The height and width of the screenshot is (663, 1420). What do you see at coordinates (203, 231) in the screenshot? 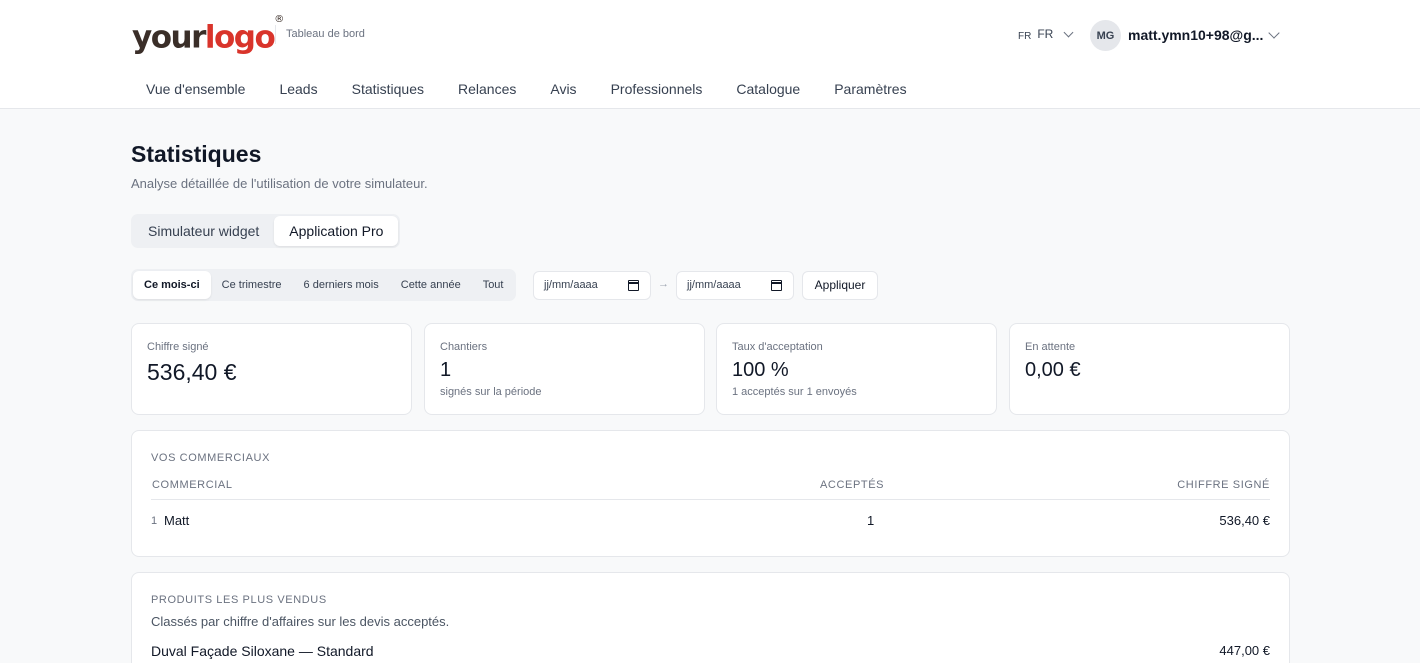
I see `tab-simulateur-widget: Simulateur widget` at bounding box center [203, 231].